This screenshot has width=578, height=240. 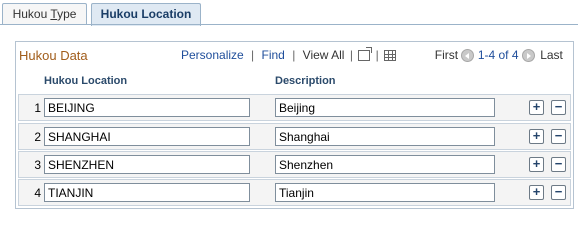 I want to click on tab-divider, so click(x=289, y=24).